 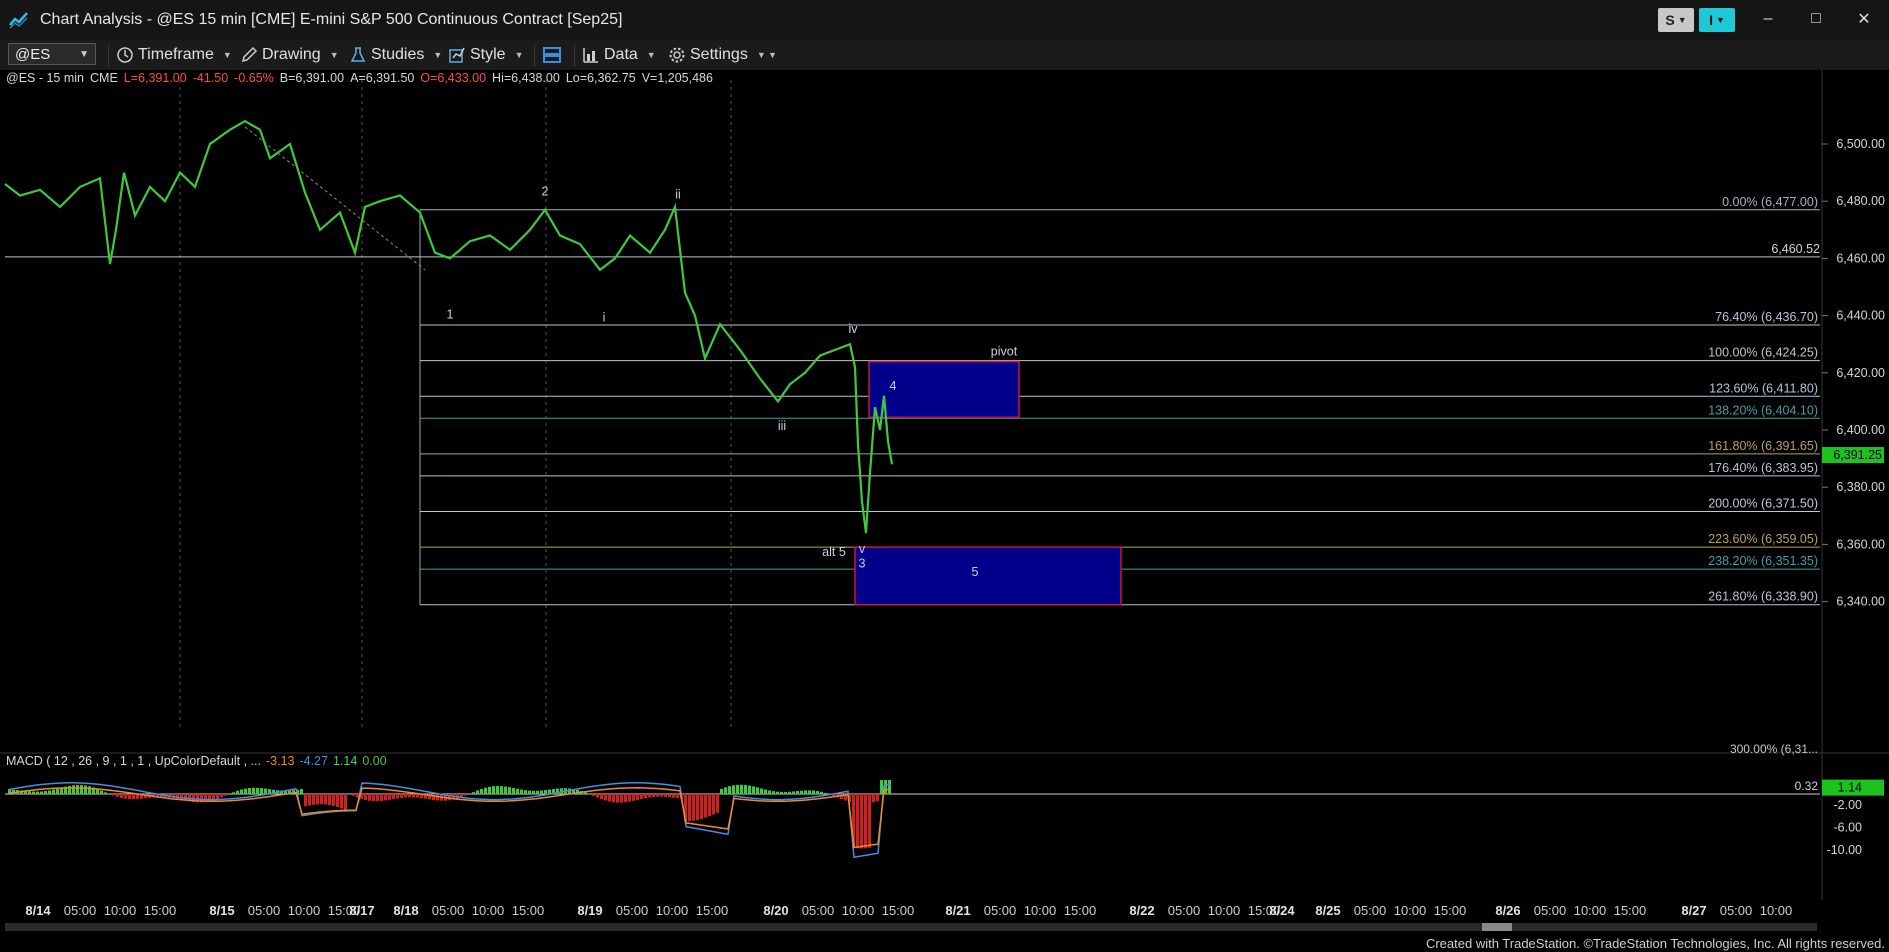 I want to click on timeframe-menu: Timeframe ▼, so click(x=174, y=55).